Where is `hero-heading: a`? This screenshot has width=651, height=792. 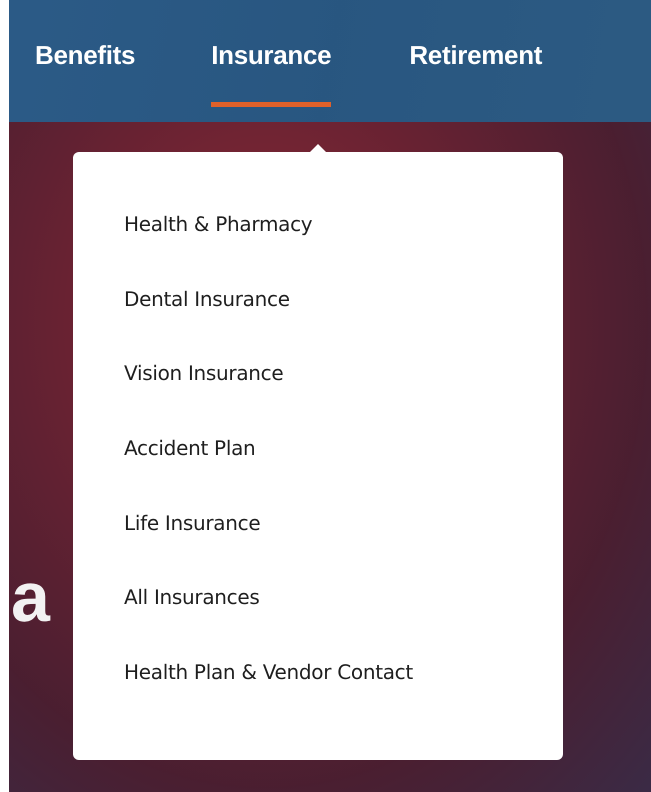
hero-heading: a is located at coordinates (30, 597).